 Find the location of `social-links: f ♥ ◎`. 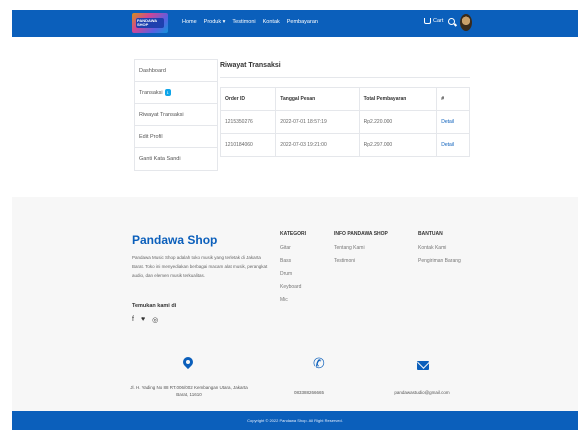

social-links: f ♥ ◎ is located at coordinates (145, 320).